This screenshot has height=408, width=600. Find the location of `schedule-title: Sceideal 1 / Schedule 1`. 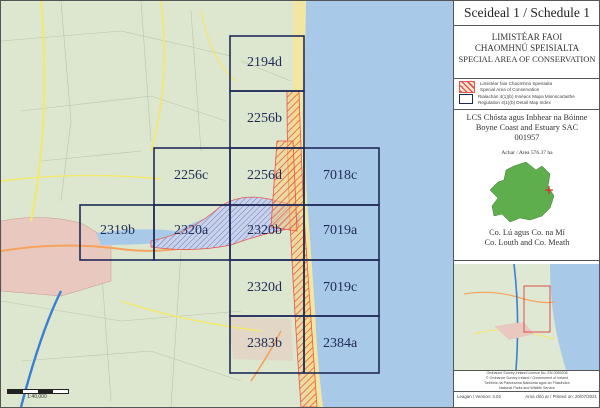

schedule-title: Sceideal 1 / Schedule 1 is located at coordinates (526, 13).